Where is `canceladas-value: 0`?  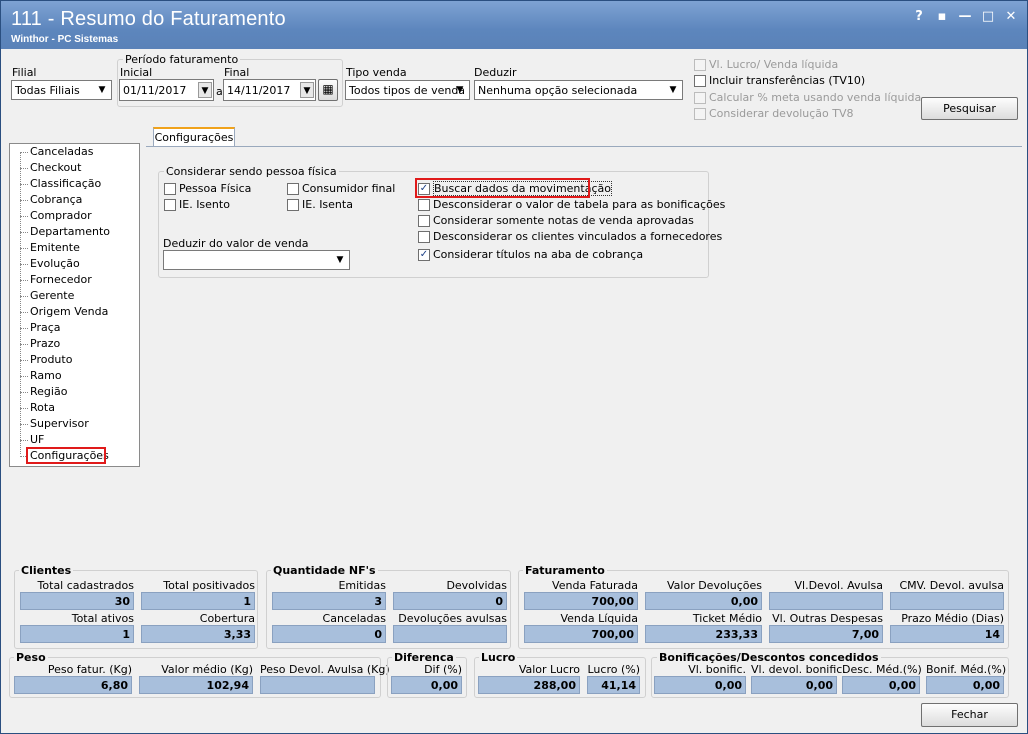
canceladas-value: 0 is located at coordinates (329, 634).